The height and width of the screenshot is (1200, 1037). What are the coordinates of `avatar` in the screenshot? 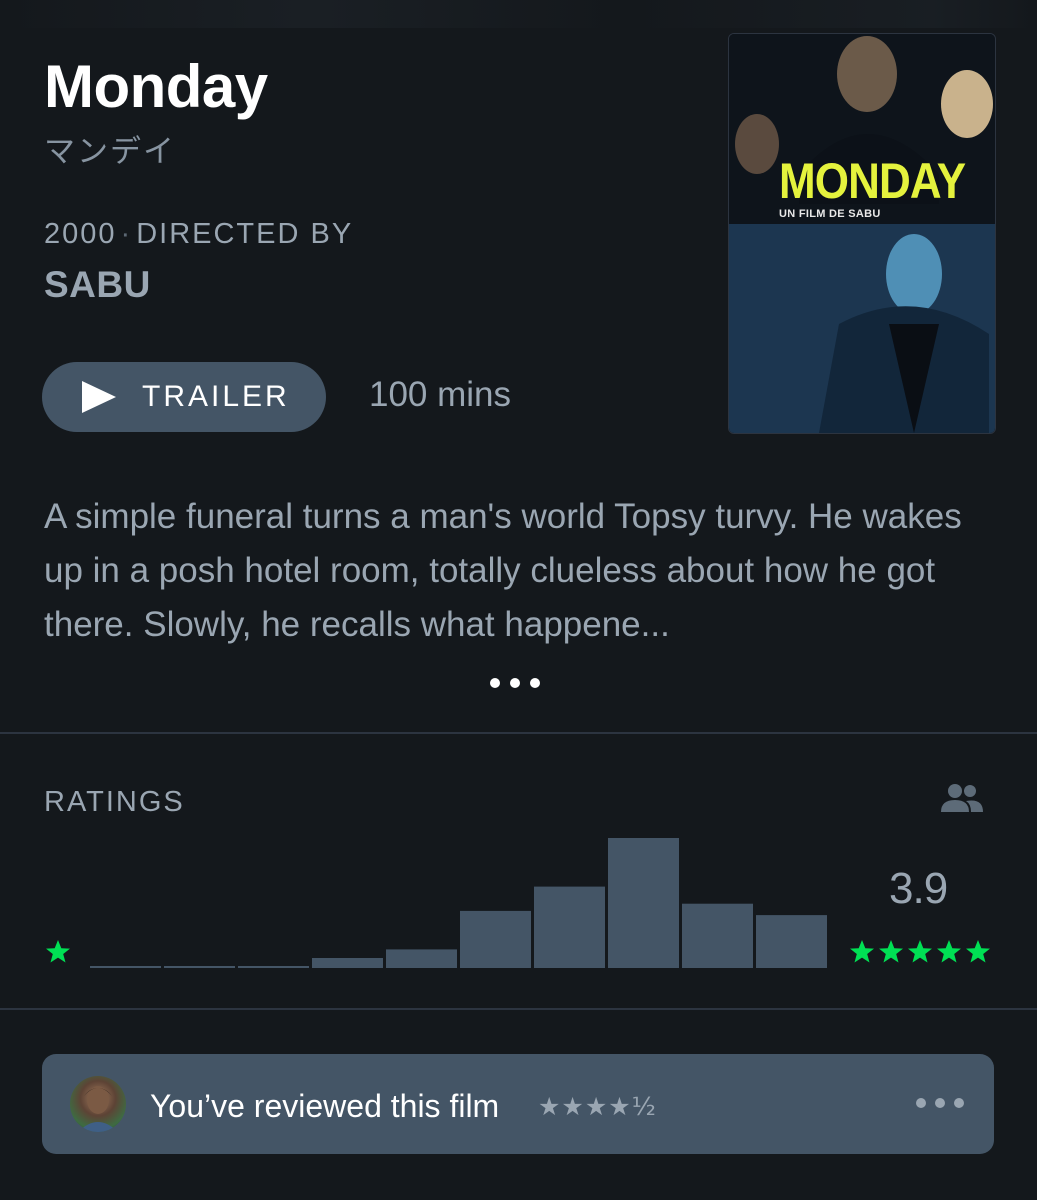 It's located at (98, 1104).